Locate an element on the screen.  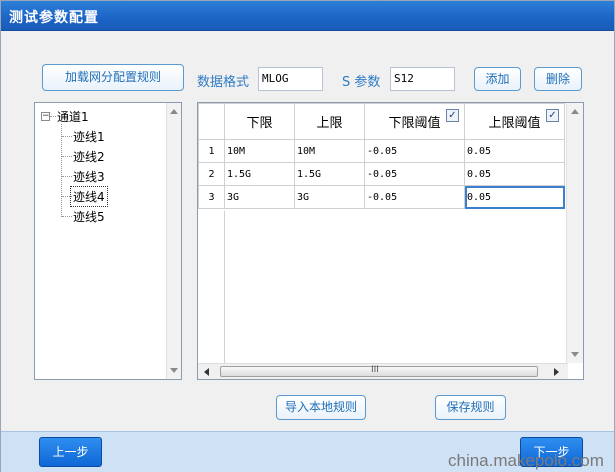
tree-vertical-scrollbar is located at coordinates (173, 241).